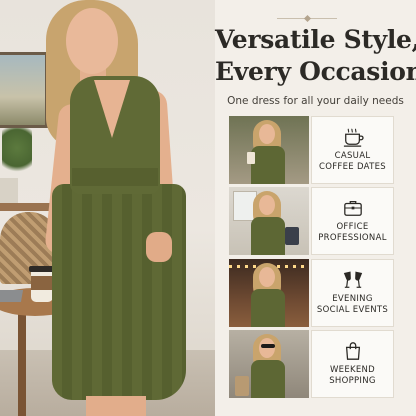  I want to click on cafe-table-leg, so click(22, 363).